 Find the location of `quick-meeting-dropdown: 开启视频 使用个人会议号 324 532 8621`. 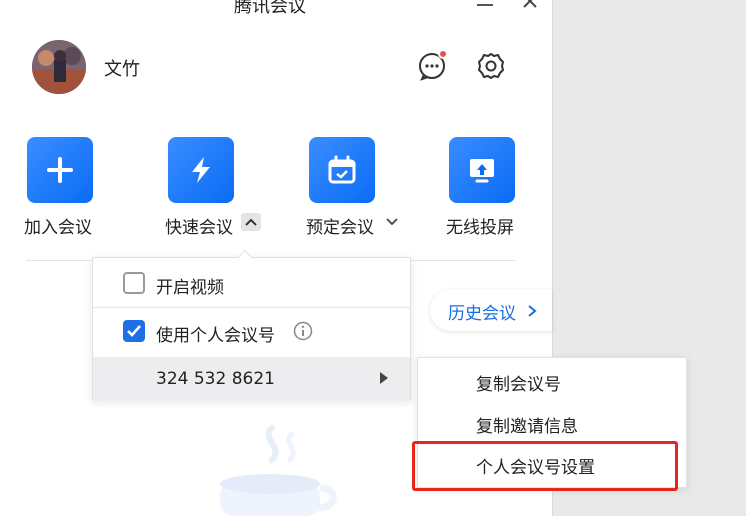

quick-meeting-dropdown: 开启视频 使用个人会议号 324 532 8621 is located at coordinates (251, 325).